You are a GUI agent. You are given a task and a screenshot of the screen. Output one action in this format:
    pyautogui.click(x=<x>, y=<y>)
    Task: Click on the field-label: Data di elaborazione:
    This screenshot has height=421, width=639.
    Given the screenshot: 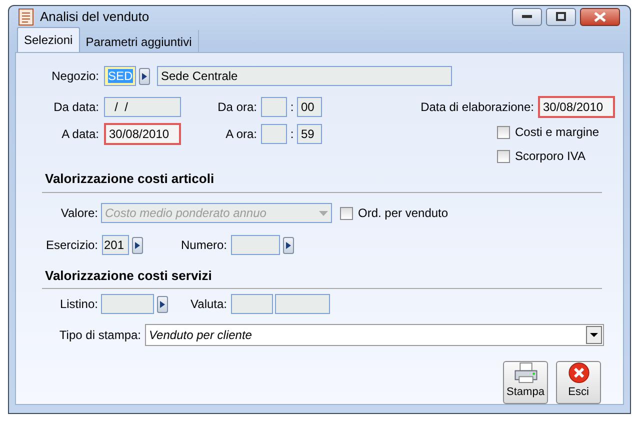 What is the action you would take?
    pyautogui.click(x=477, y=107)
    